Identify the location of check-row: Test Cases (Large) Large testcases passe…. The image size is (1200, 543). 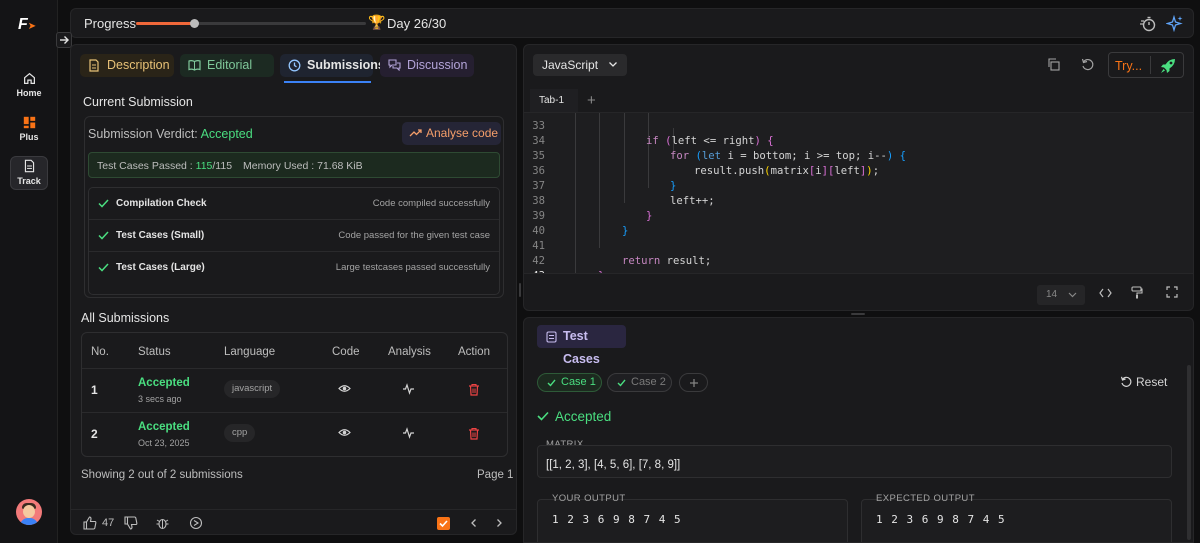
(294, 268).